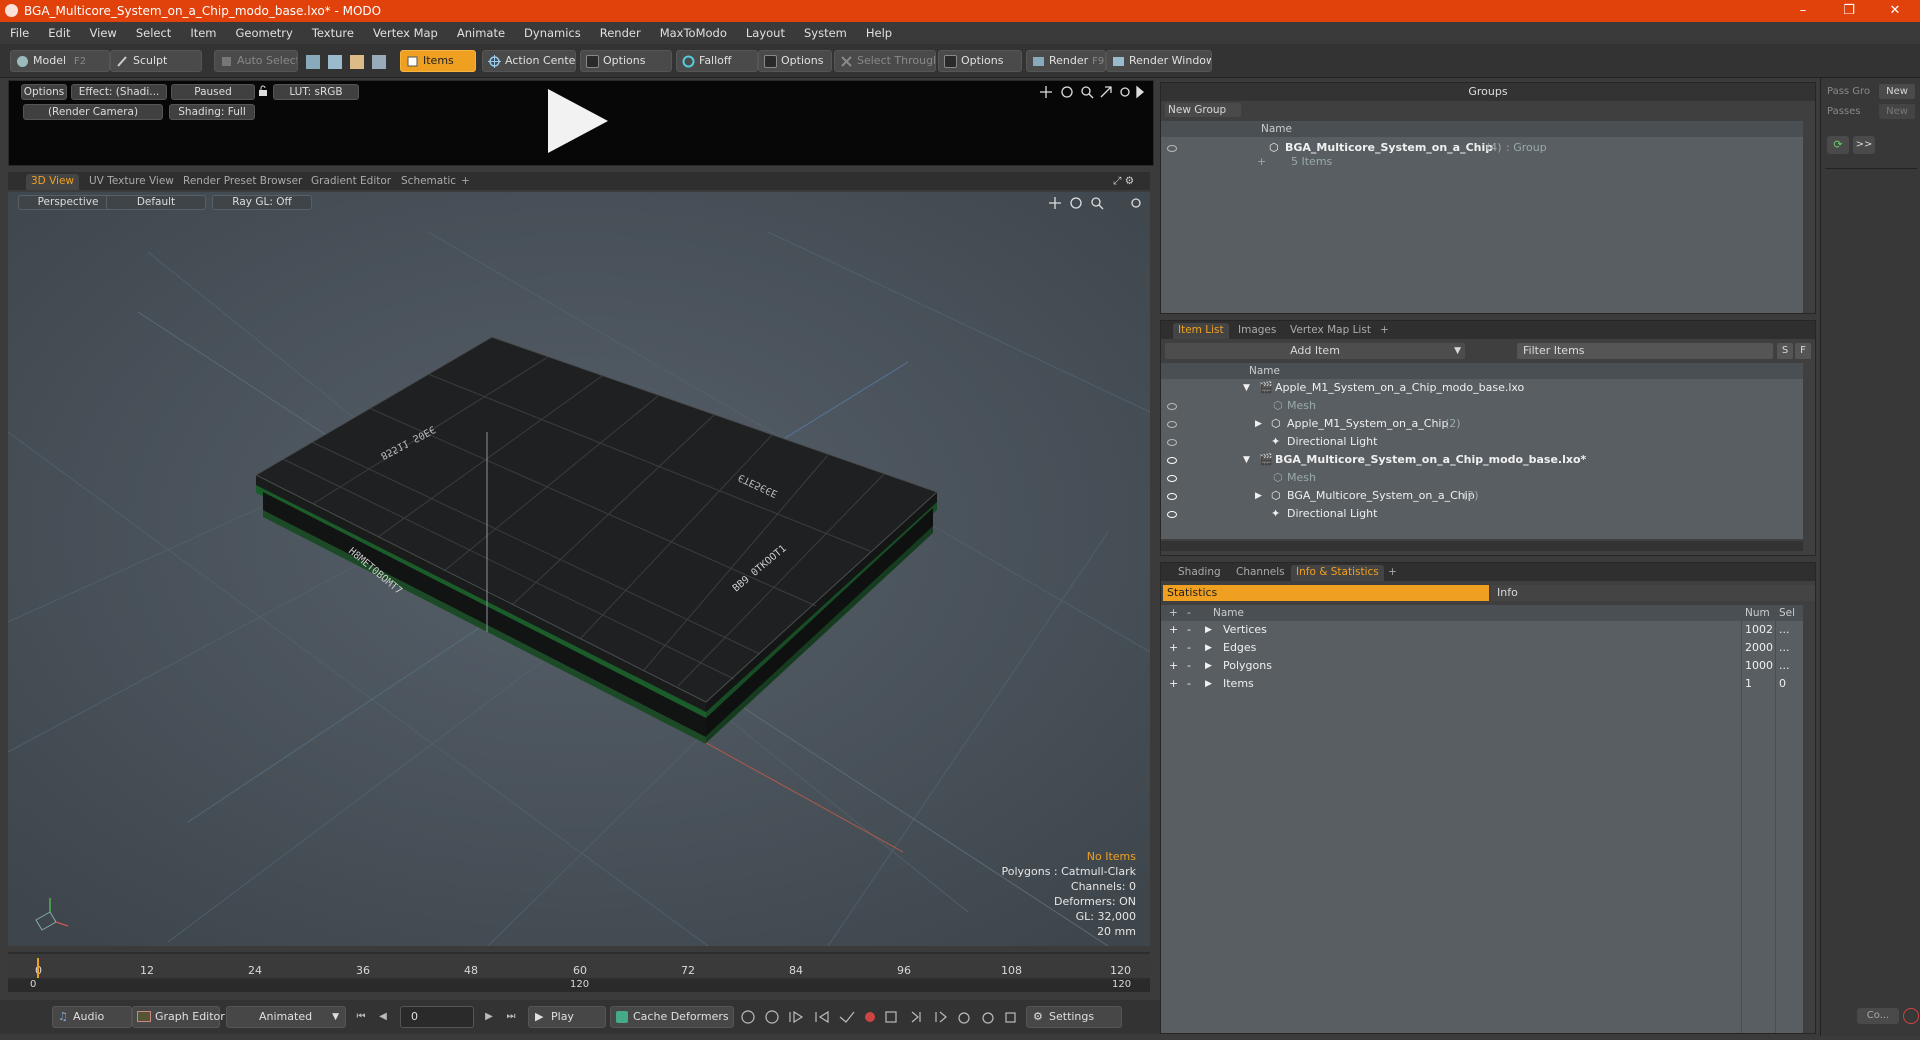 This screenshot has width=1920, height=1040. I want to click on preview-view-controls, so click(1092, 92).